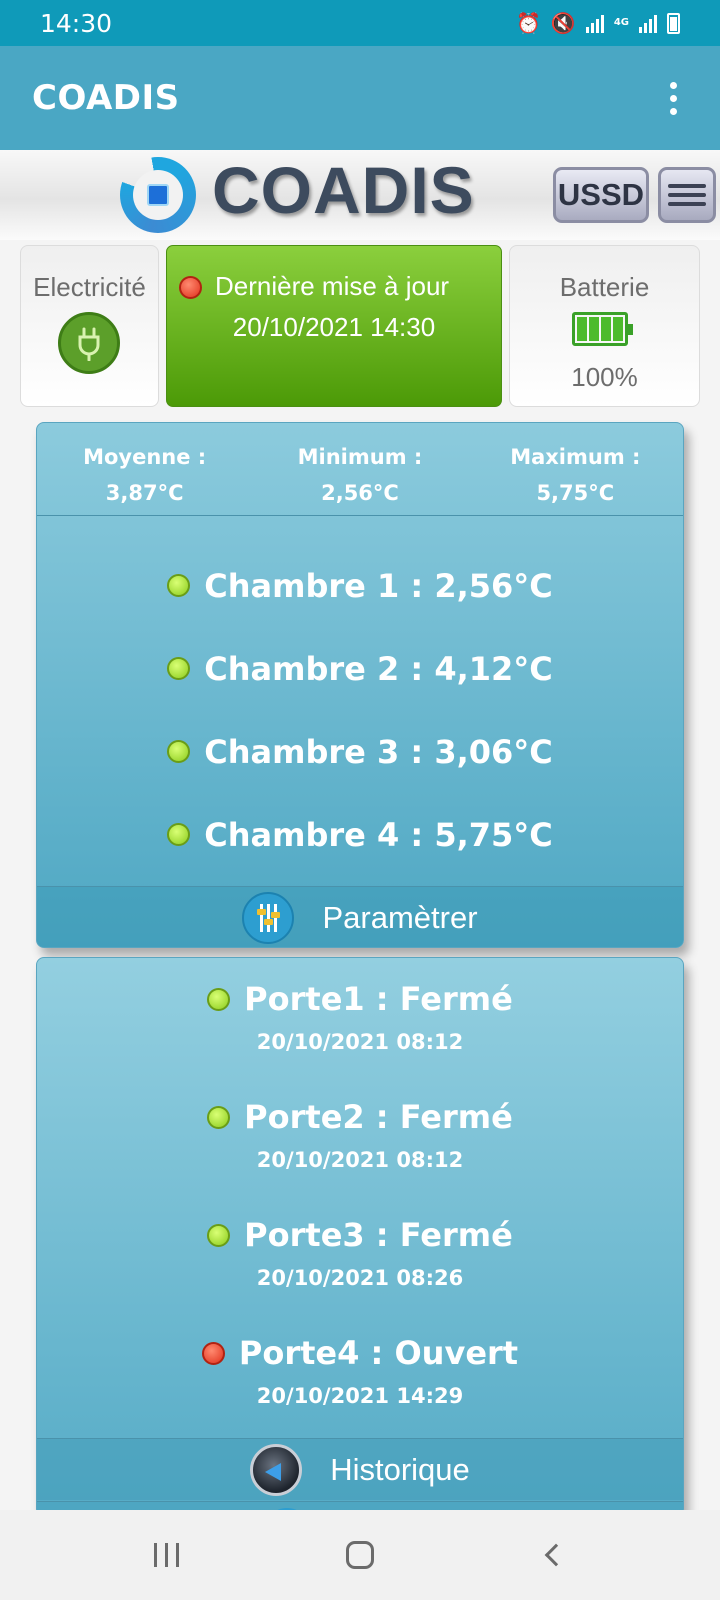 Image resolution: width=720 pixels, height=1600 pixels. I want to click on door-label: Porte2 : Fermé, so click(378, 1117).